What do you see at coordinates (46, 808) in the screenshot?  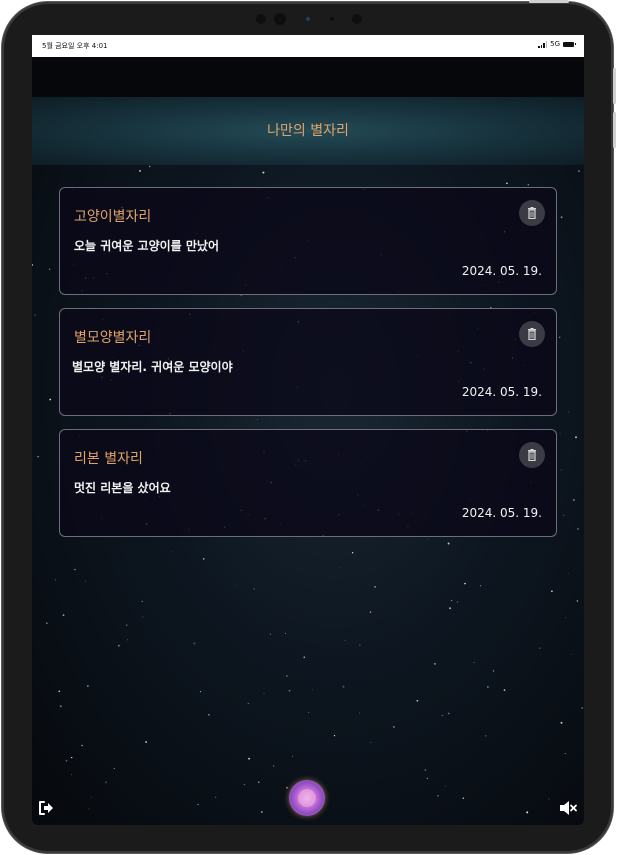 I see `logout-button` at bounding box center [46, 808].